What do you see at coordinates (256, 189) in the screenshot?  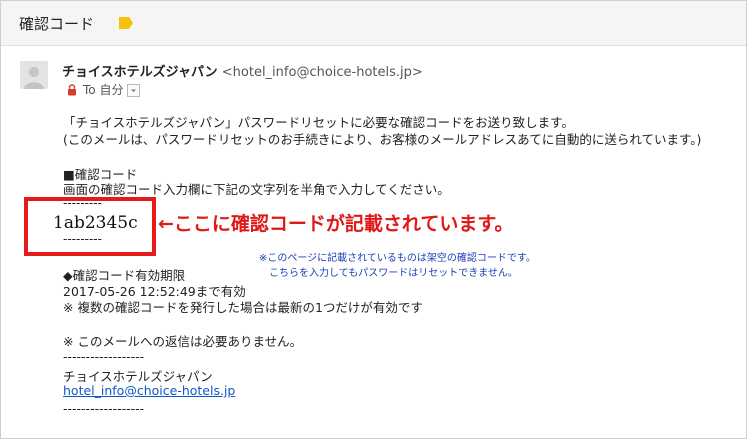 I see `code-instruction: 画面の確認コード入力欄に下記の文字列を半角で入力してください。` at bounding box center [256, 189].